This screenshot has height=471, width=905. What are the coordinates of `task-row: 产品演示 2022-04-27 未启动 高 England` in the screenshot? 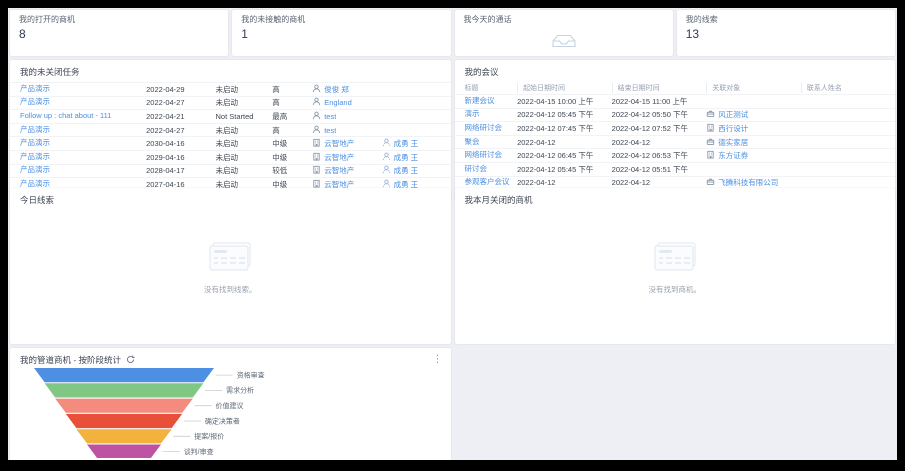 It's located at (230, 102).